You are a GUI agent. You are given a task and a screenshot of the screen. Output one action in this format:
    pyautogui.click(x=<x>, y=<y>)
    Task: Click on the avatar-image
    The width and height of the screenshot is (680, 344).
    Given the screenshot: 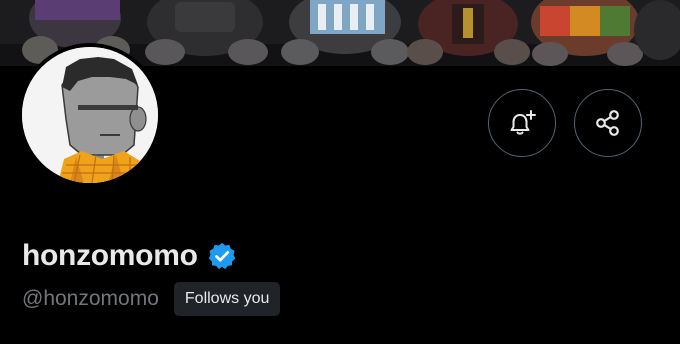 What is the action you would take?
    pyautogui.click(x=90, y=115)
    